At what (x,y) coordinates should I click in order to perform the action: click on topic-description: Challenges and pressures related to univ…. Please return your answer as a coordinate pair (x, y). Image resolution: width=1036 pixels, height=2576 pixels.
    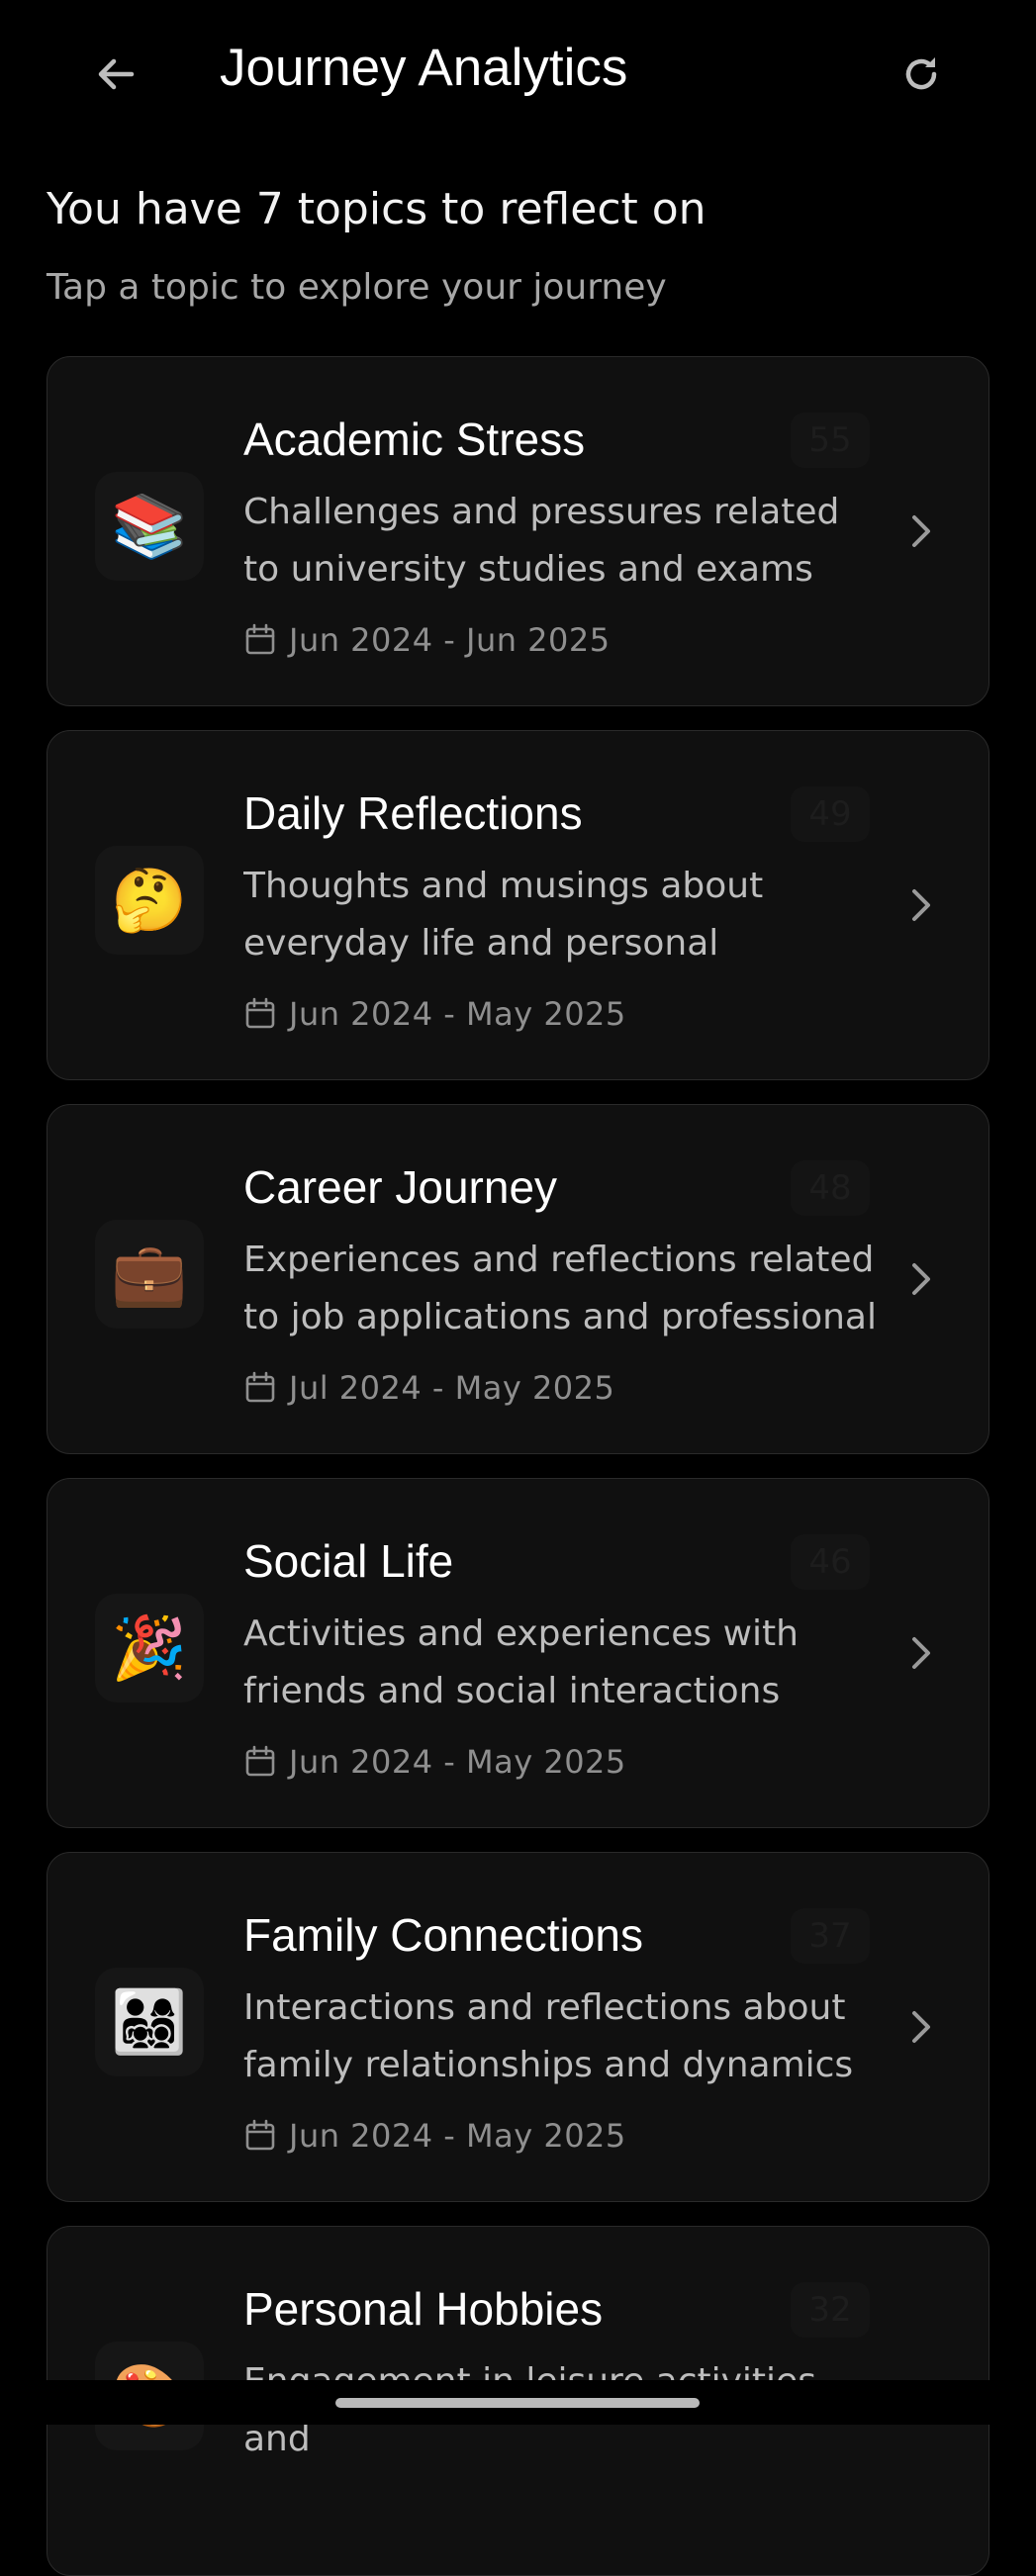
    Looking at the image, I should click on (541, 541).